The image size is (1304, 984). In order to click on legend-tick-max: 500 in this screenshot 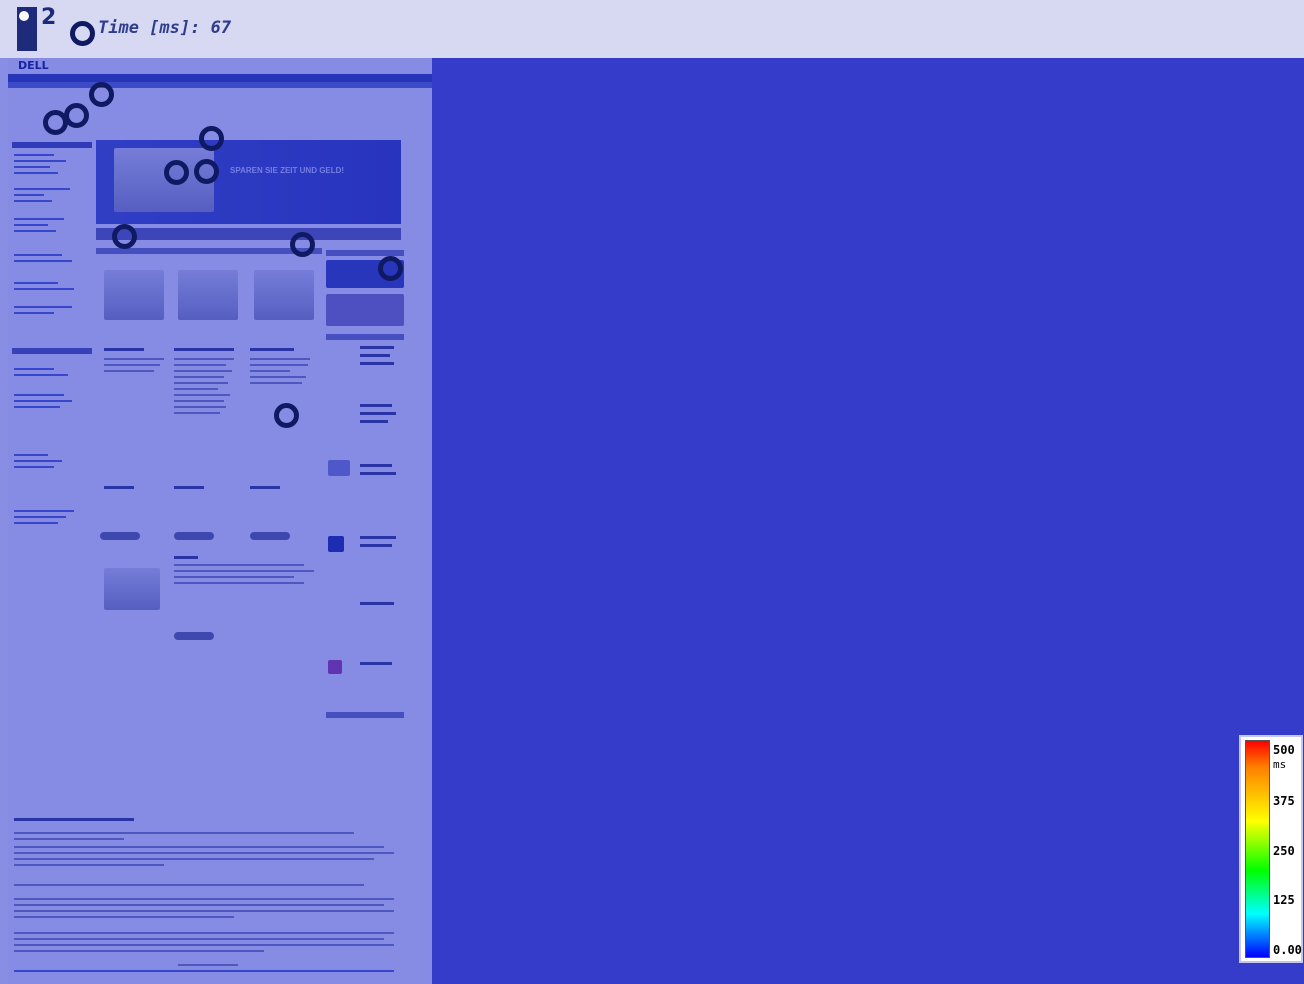, I will do `click(1284, 750)`.